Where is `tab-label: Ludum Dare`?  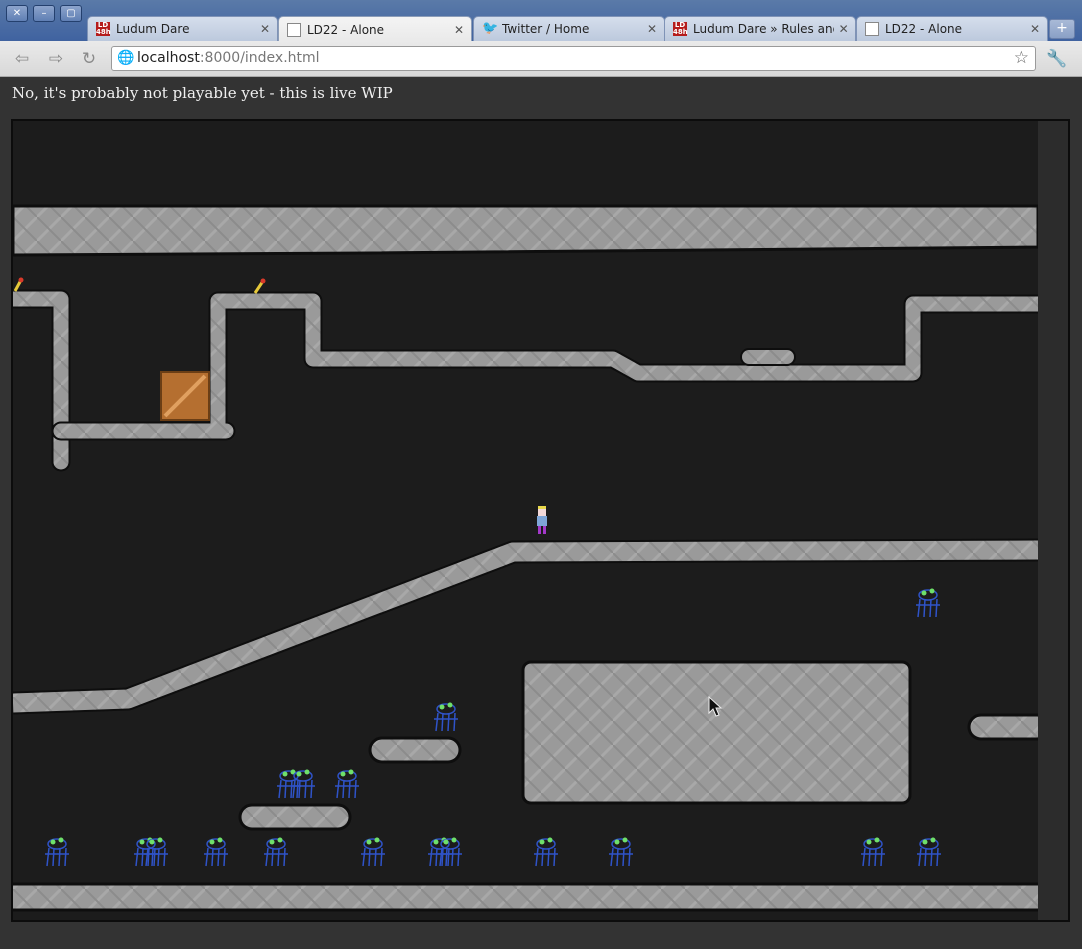 tab-label: Ludum Dare is located at coordinates (153, 29).